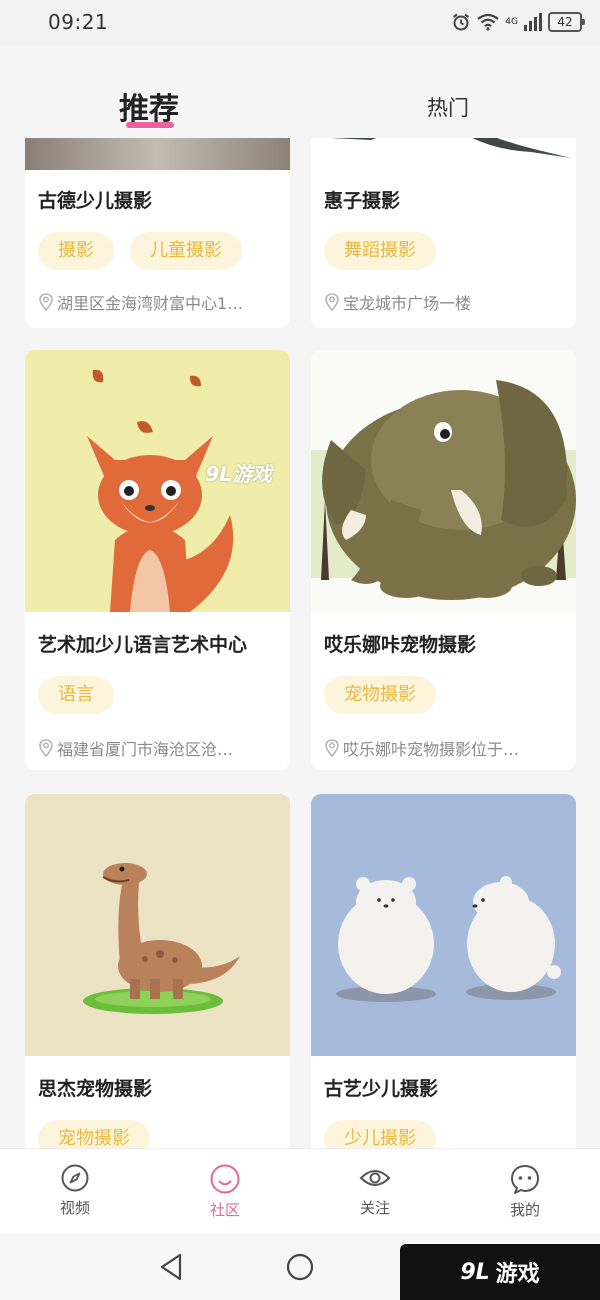 The image size is (600, 1300). What do you see at coordinates (150, 125) in the screenshot?
I see `active-tab-indicator` at bounding box center [150, 125].